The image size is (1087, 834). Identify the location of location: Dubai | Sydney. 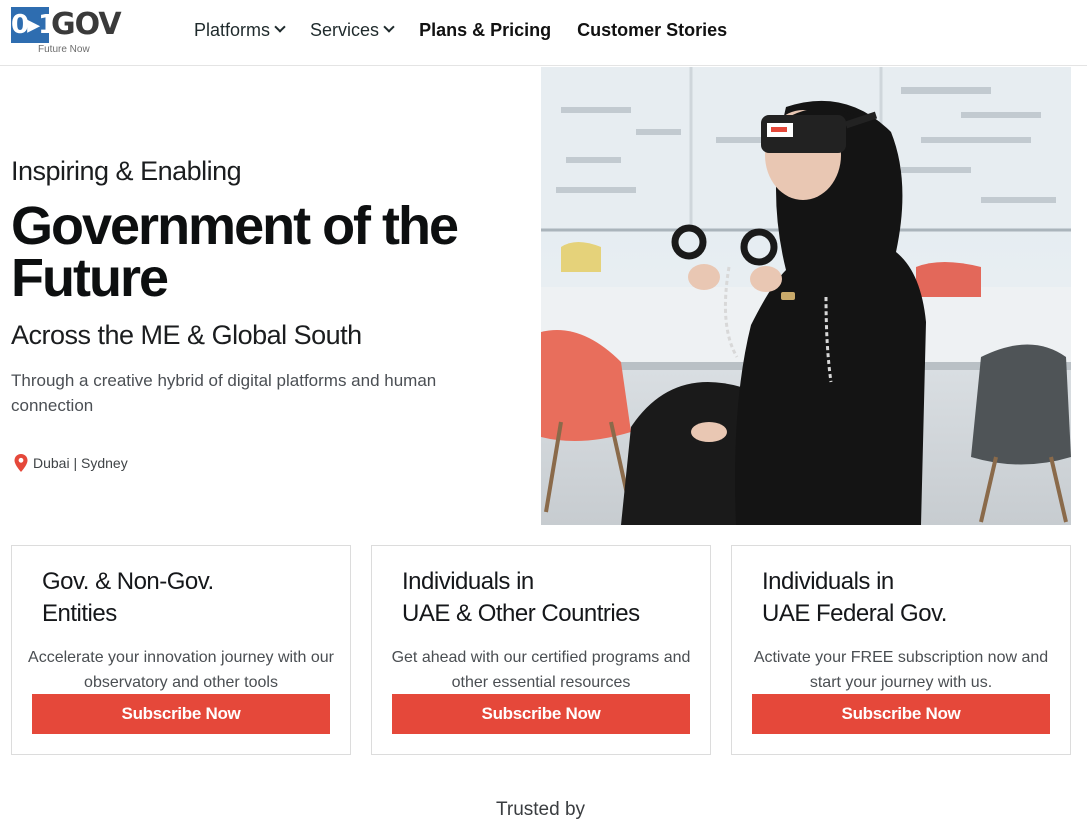
(71, 463).